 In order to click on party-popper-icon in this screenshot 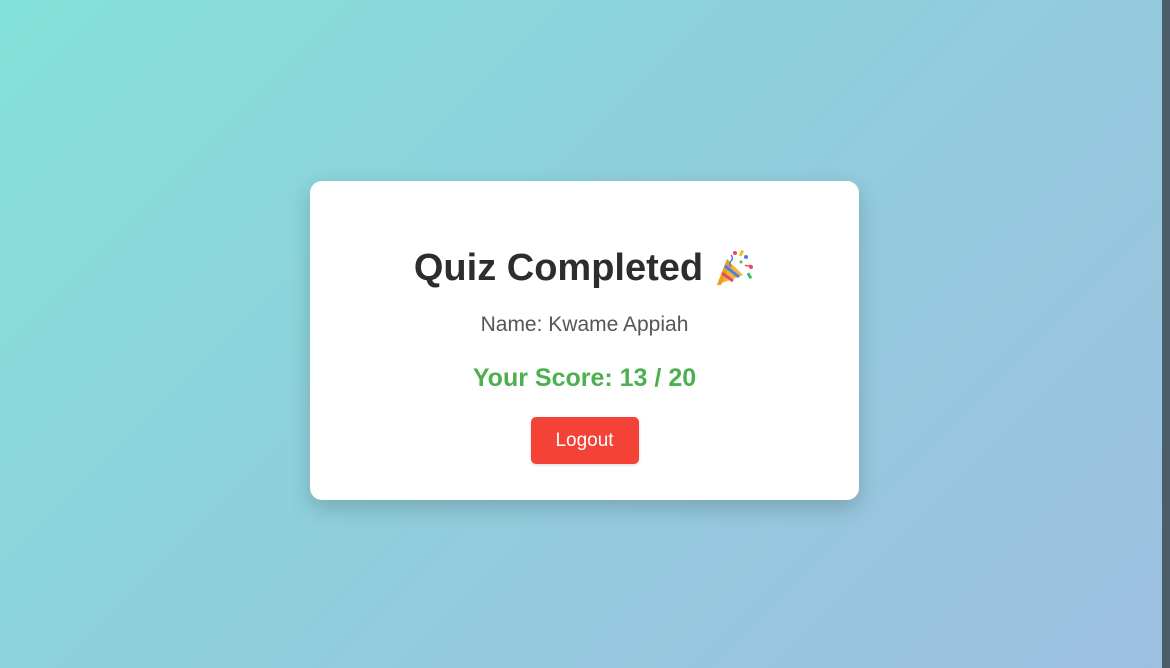, I will do `click(734, 268)`.